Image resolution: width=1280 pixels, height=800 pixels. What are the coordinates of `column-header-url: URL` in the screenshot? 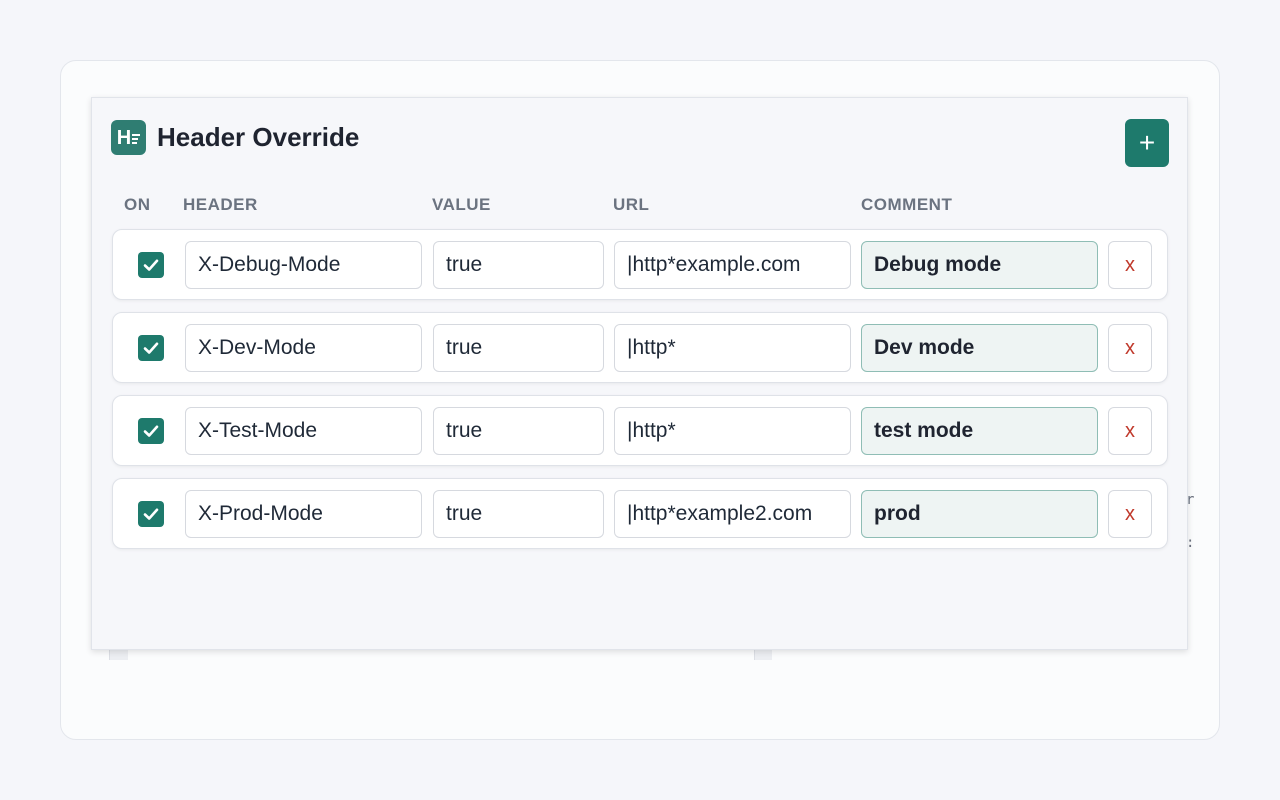 It's located at (631, 204).